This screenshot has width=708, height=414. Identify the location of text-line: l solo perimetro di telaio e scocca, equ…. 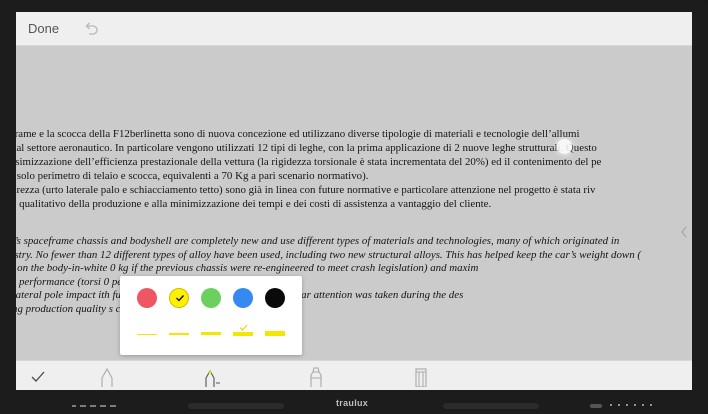
(192, 176).